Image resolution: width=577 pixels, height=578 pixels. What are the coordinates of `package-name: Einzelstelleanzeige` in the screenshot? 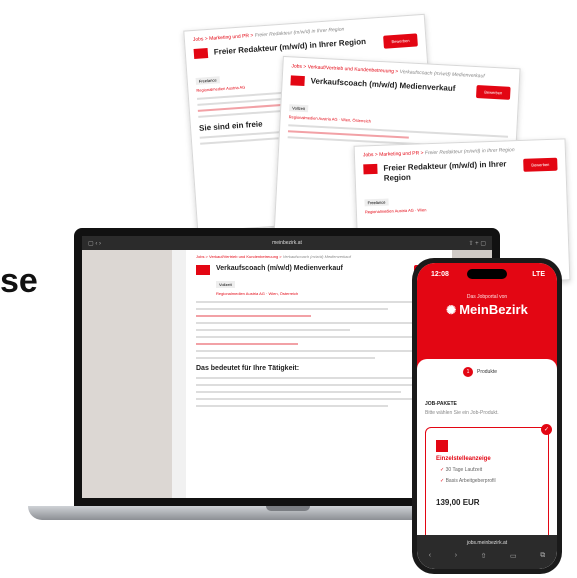 It's located at (463, 459).